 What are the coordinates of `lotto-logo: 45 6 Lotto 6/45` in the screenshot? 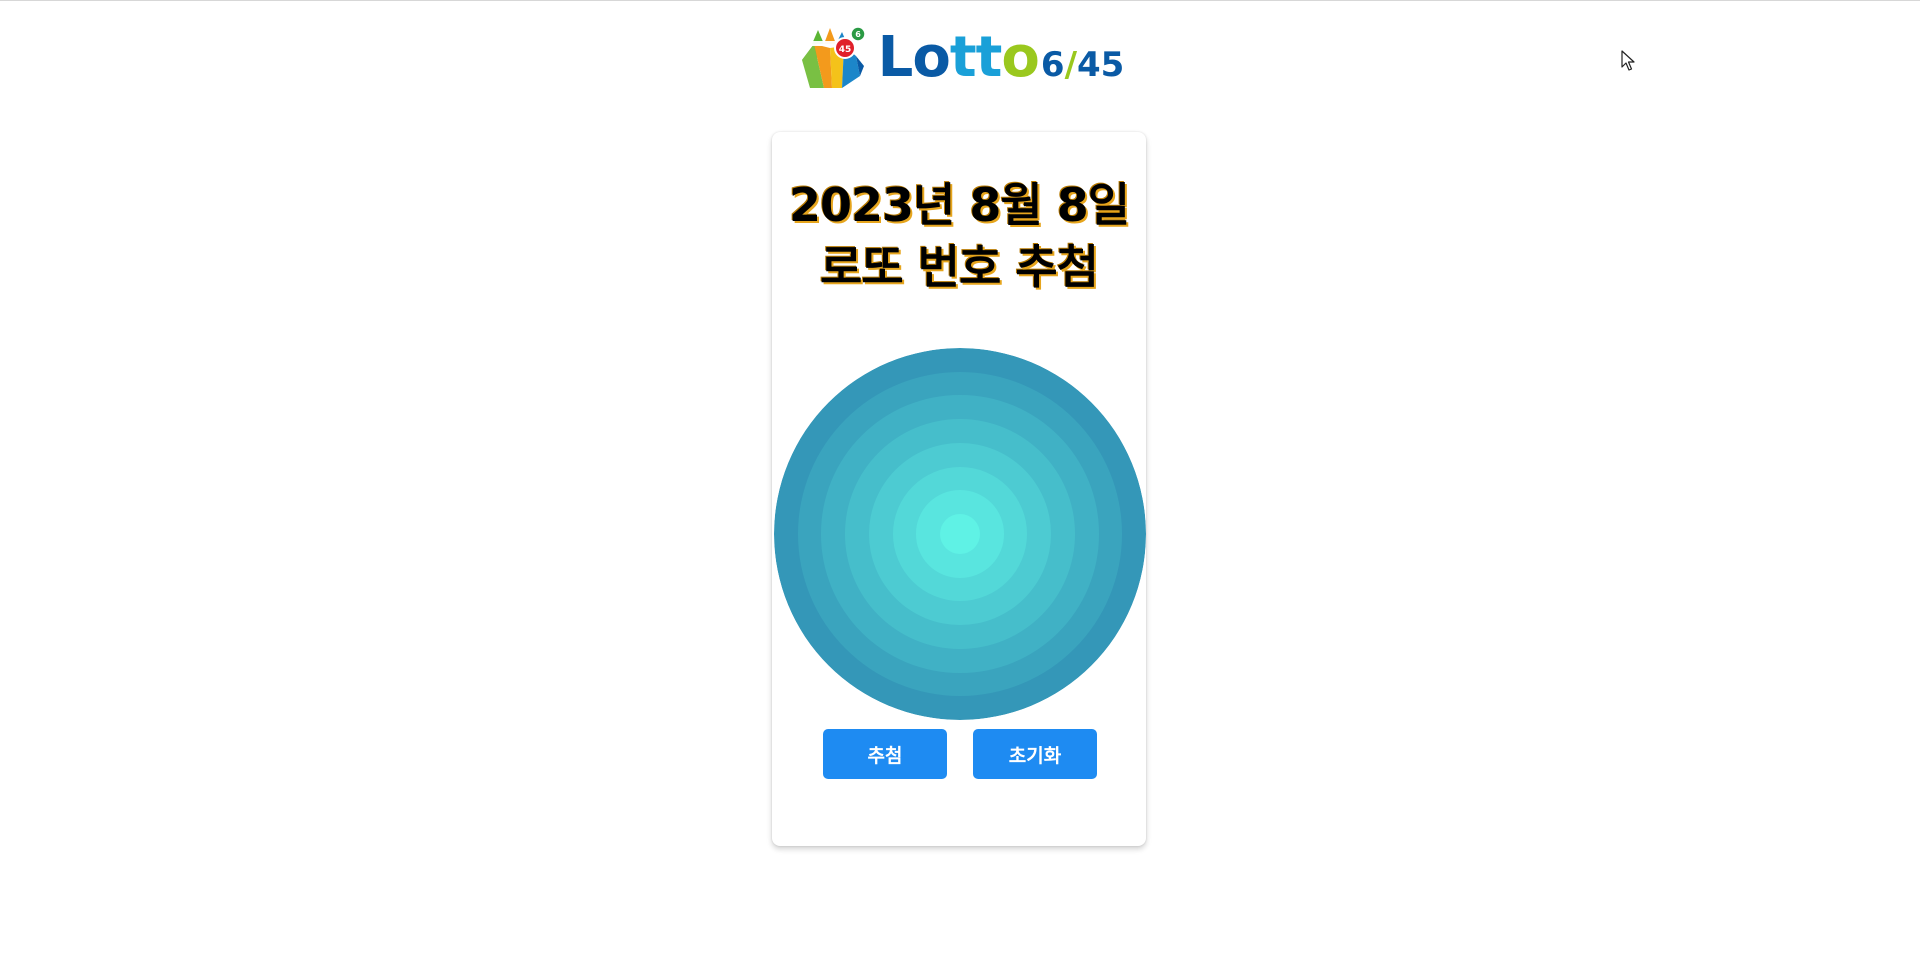 It's located at (960, 60).